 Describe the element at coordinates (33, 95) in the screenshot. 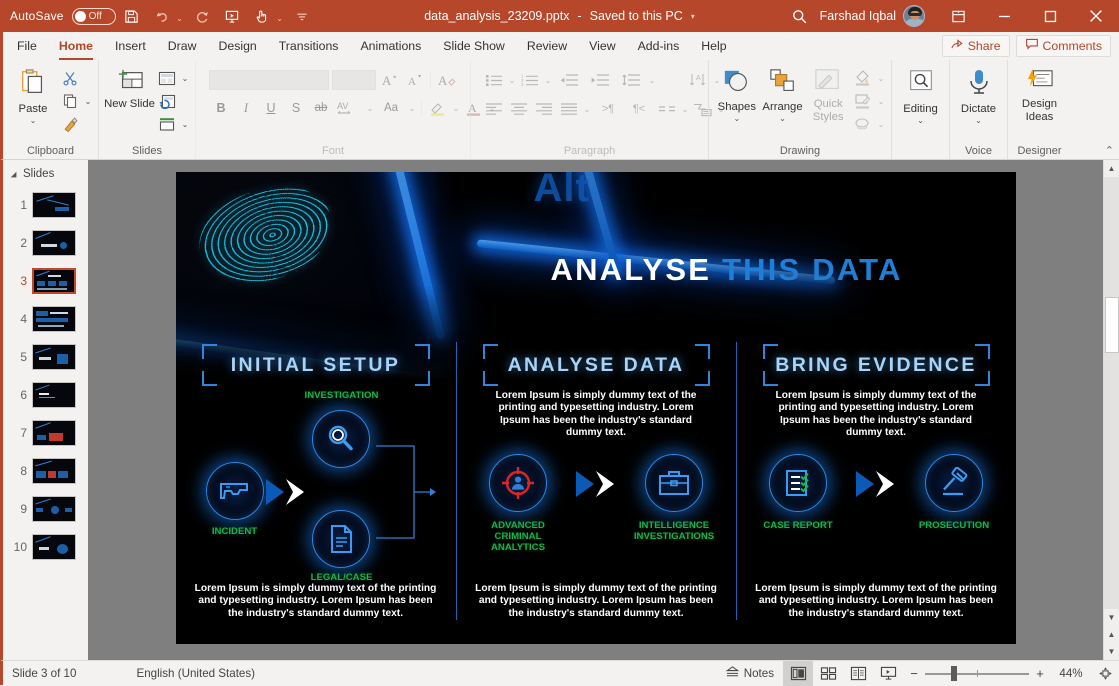

I see `paste-button: Paste ⌄` at that location.